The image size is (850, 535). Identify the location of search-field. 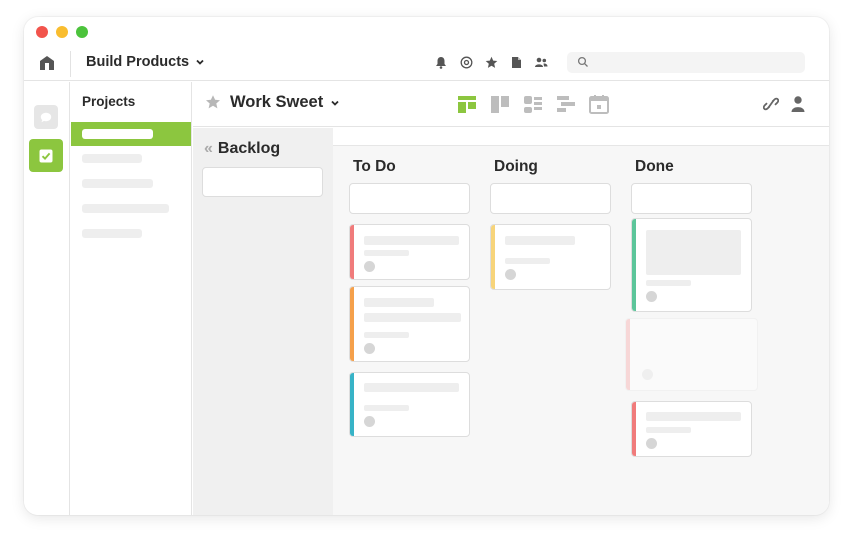
(686, 62).